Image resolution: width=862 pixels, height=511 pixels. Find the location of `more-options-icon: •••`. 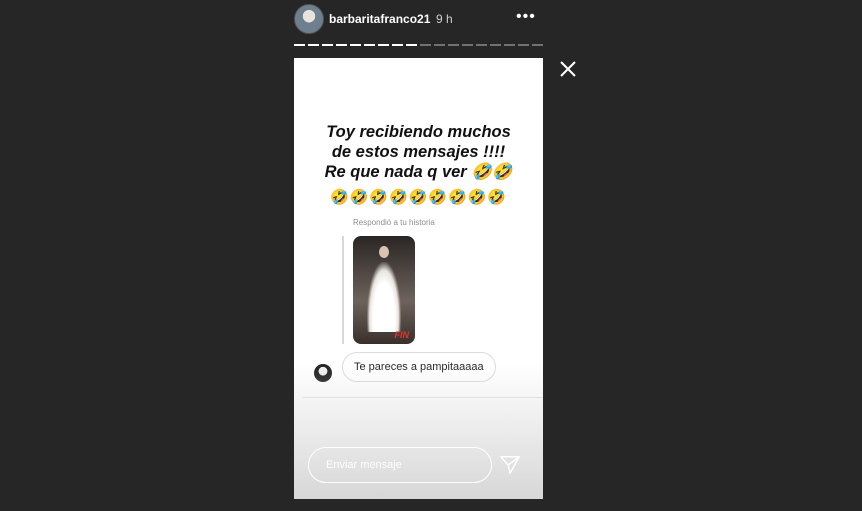

more-options-icon: ••• is located at coordinates (526, 17).